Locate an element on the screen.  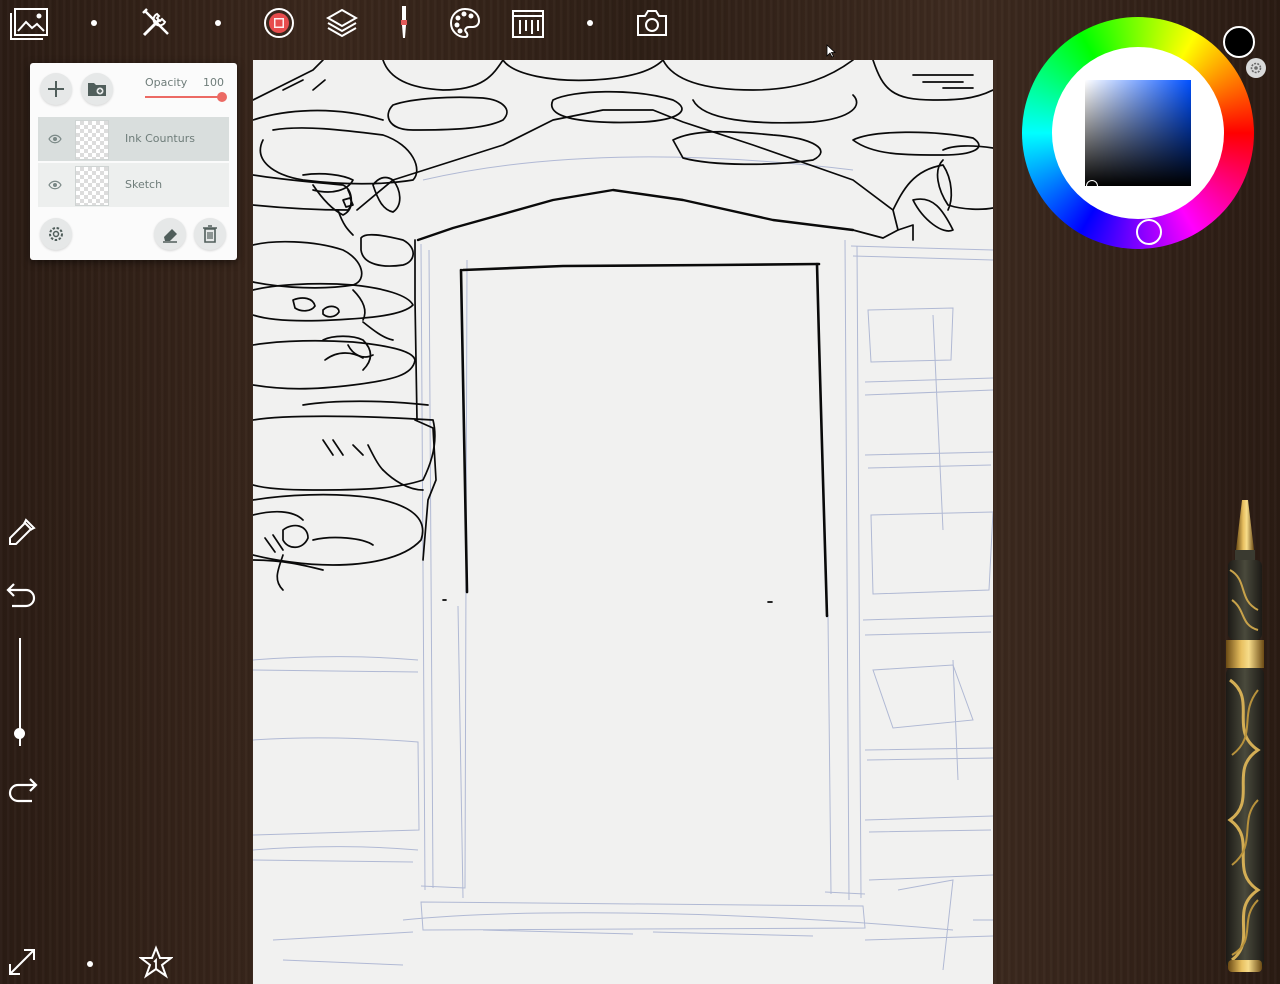
clear-layer-button is located at coordinates (170, 234).